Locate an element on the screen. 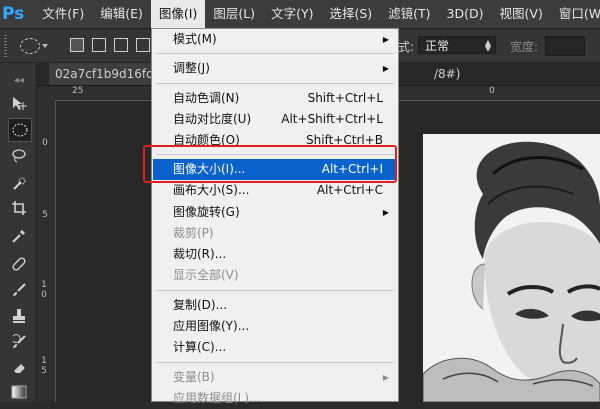  history-brush-tool-icon is located at coordinates (19, 342).